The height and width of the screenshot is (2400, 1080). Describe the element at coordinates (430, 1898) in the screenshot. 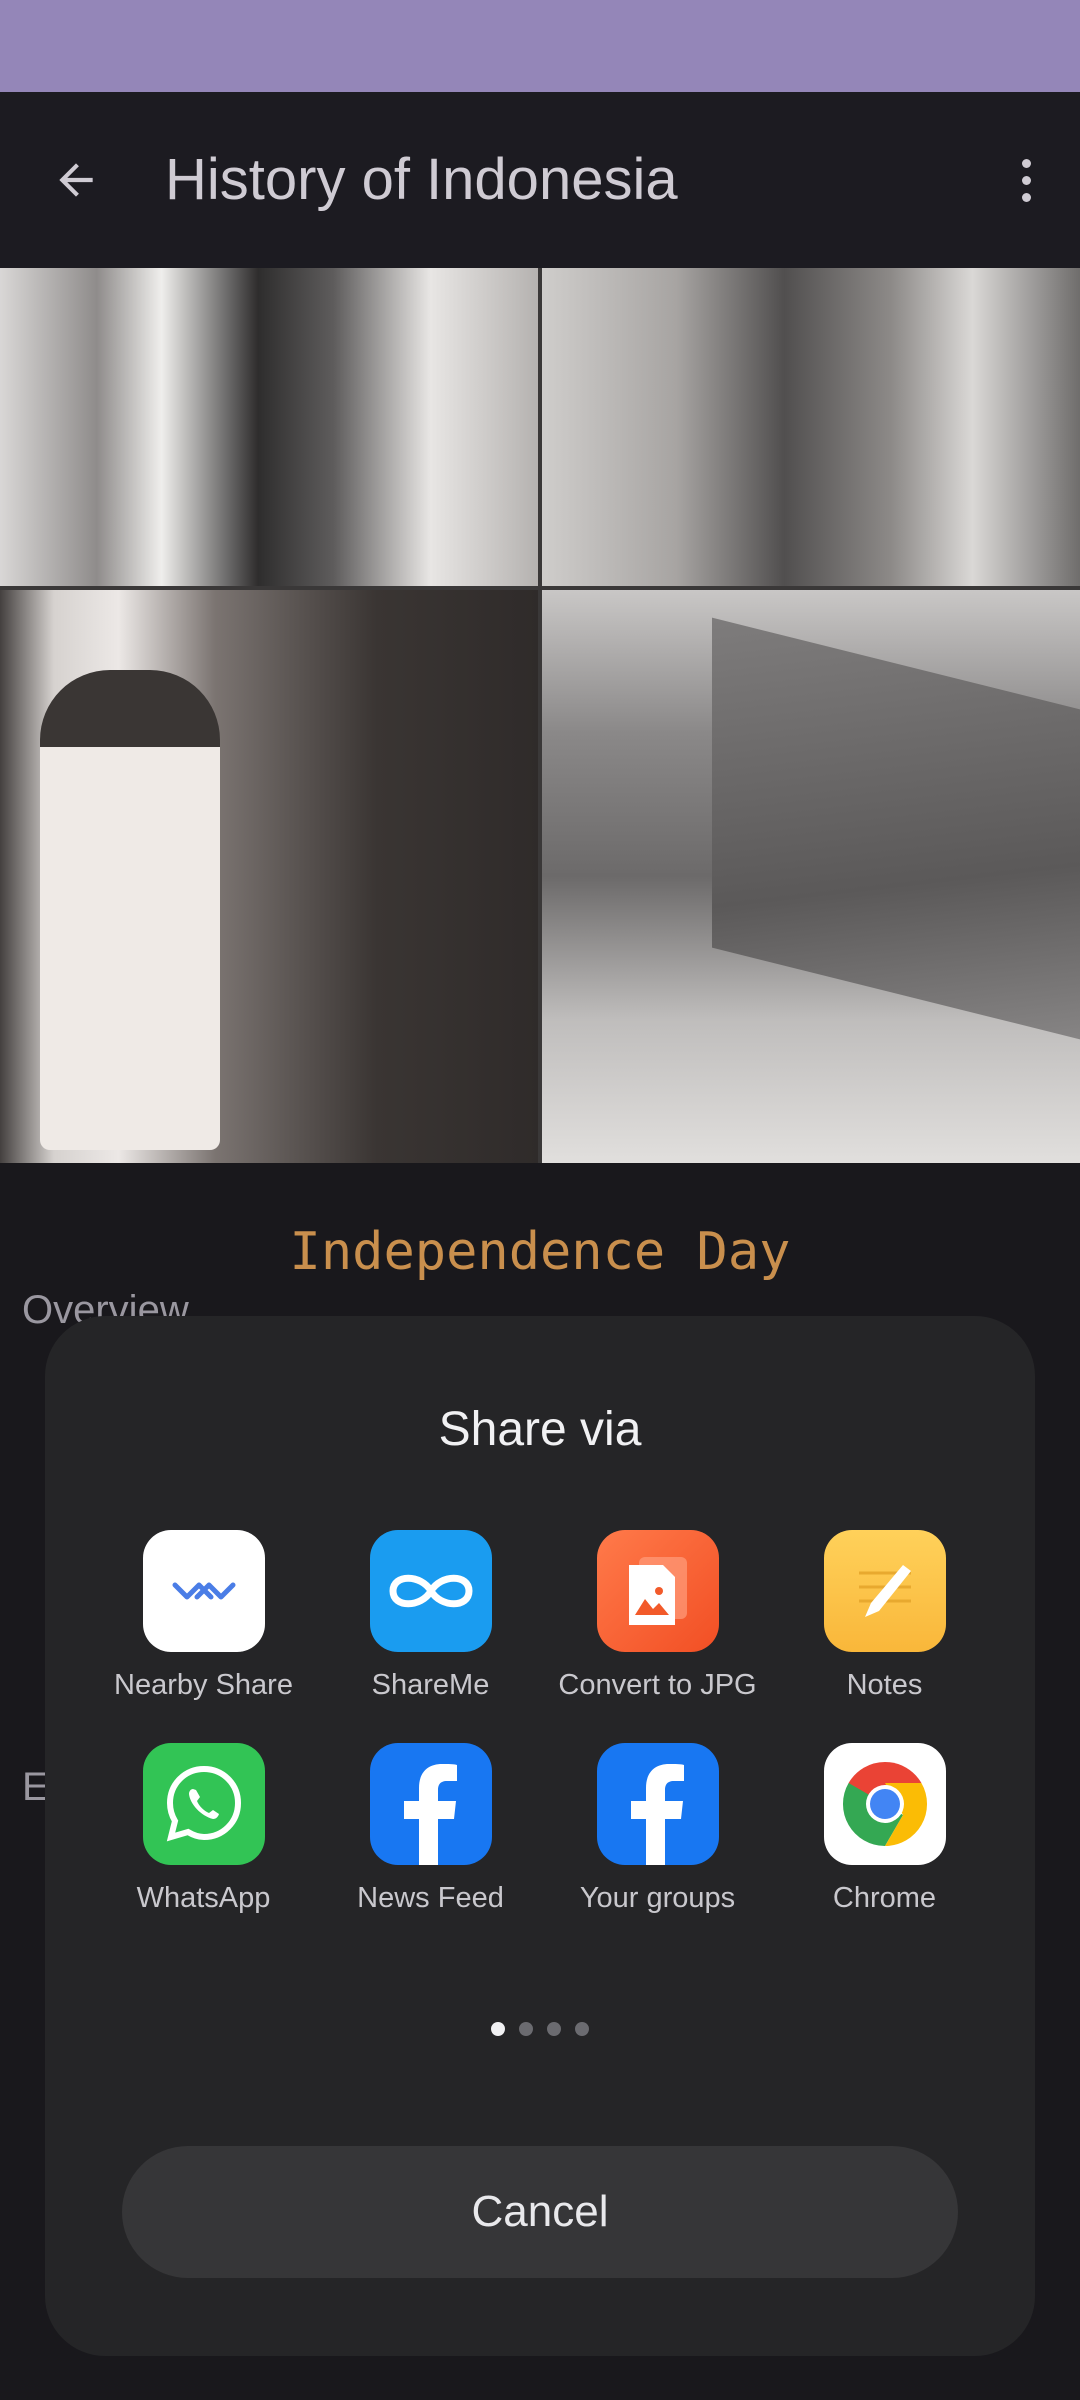

I see `share-app-label: News Feed` at that location.